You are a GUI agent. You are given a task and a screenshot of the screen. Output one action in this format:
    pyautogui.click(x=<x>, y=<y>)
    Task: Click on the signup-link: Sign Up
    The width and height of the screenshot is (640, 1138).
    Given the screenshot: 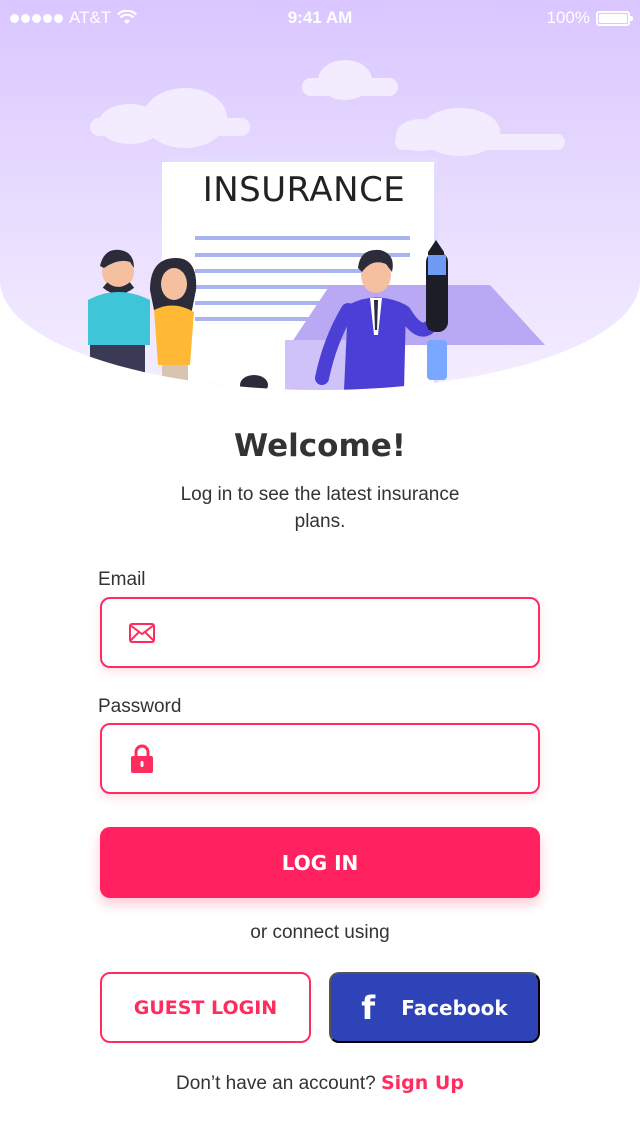 What is the action you would take?
    pyautogui.click(x=422, y=1083)
    